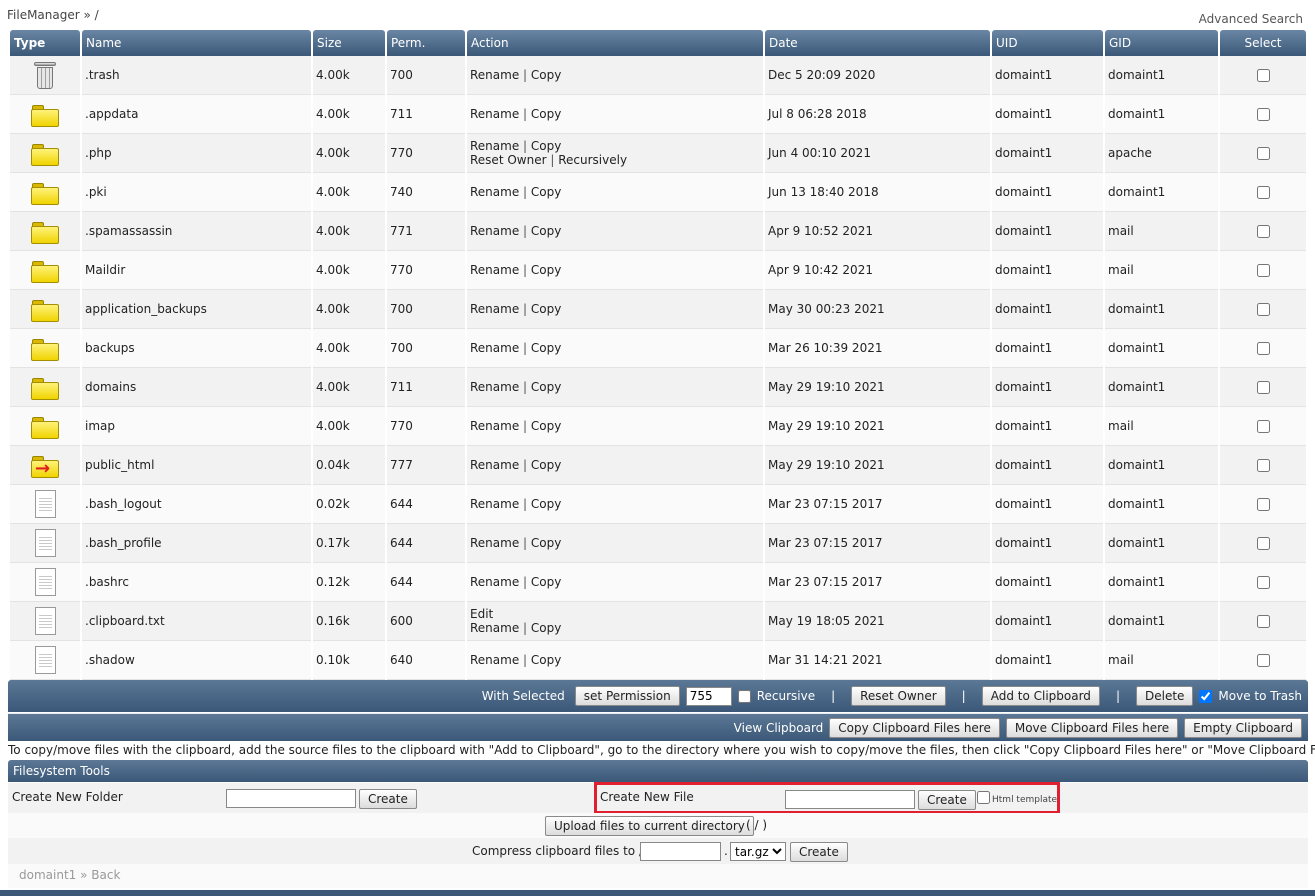  Describe the element at coordinates (1040, 696) in the screenshot. I see `add-to-clipboard-button: Add to Clipboard` at that location.